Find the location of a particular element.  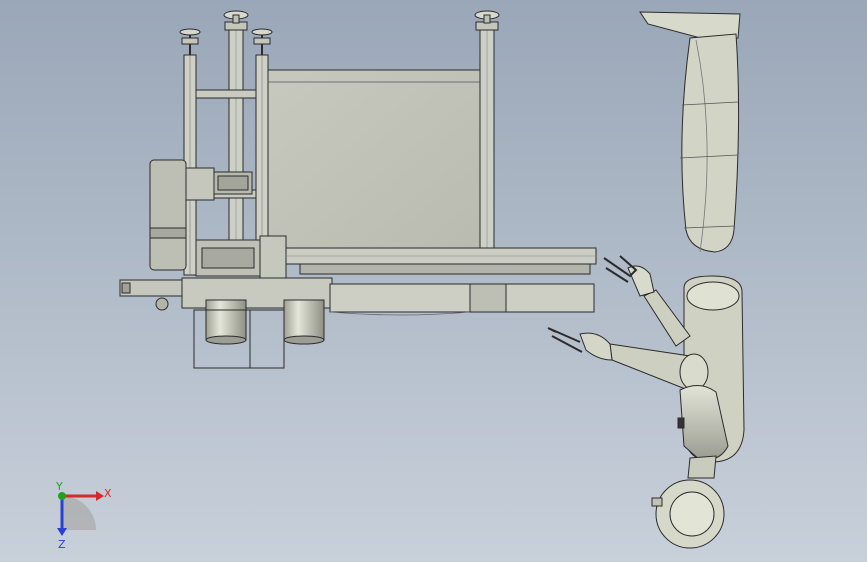

crossbar-upper is located at coordinates (226, 94).